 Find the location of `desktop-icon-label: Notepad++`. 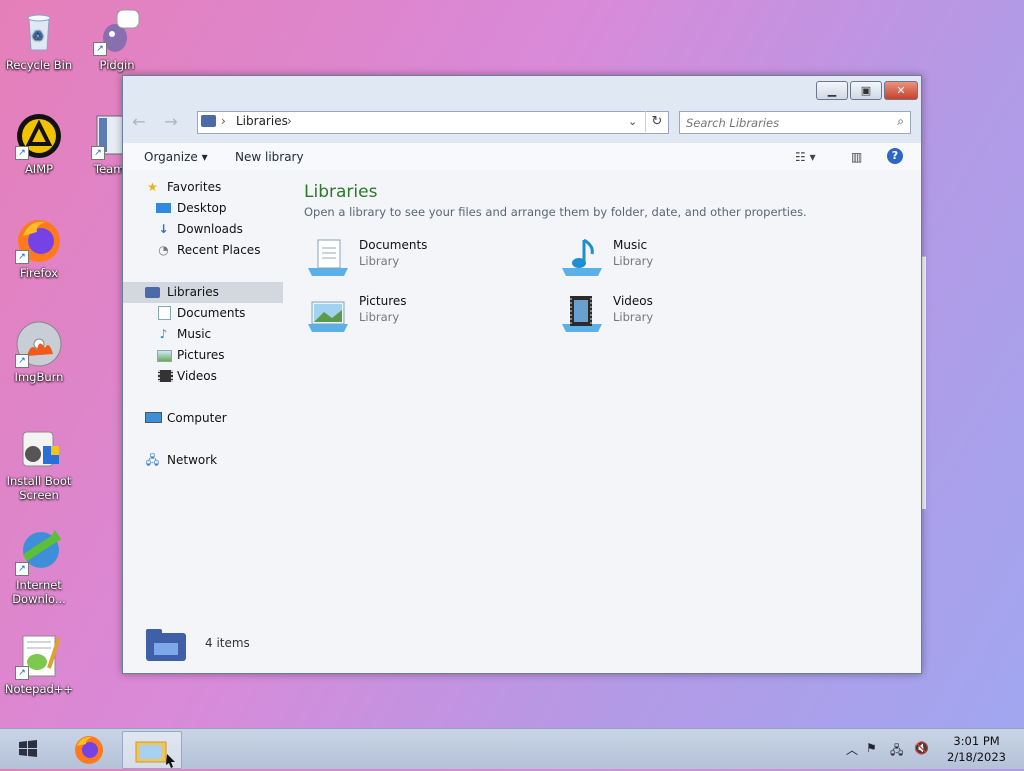

desktop-icon-label: Notepad++ is located at coordinates (39, 689).